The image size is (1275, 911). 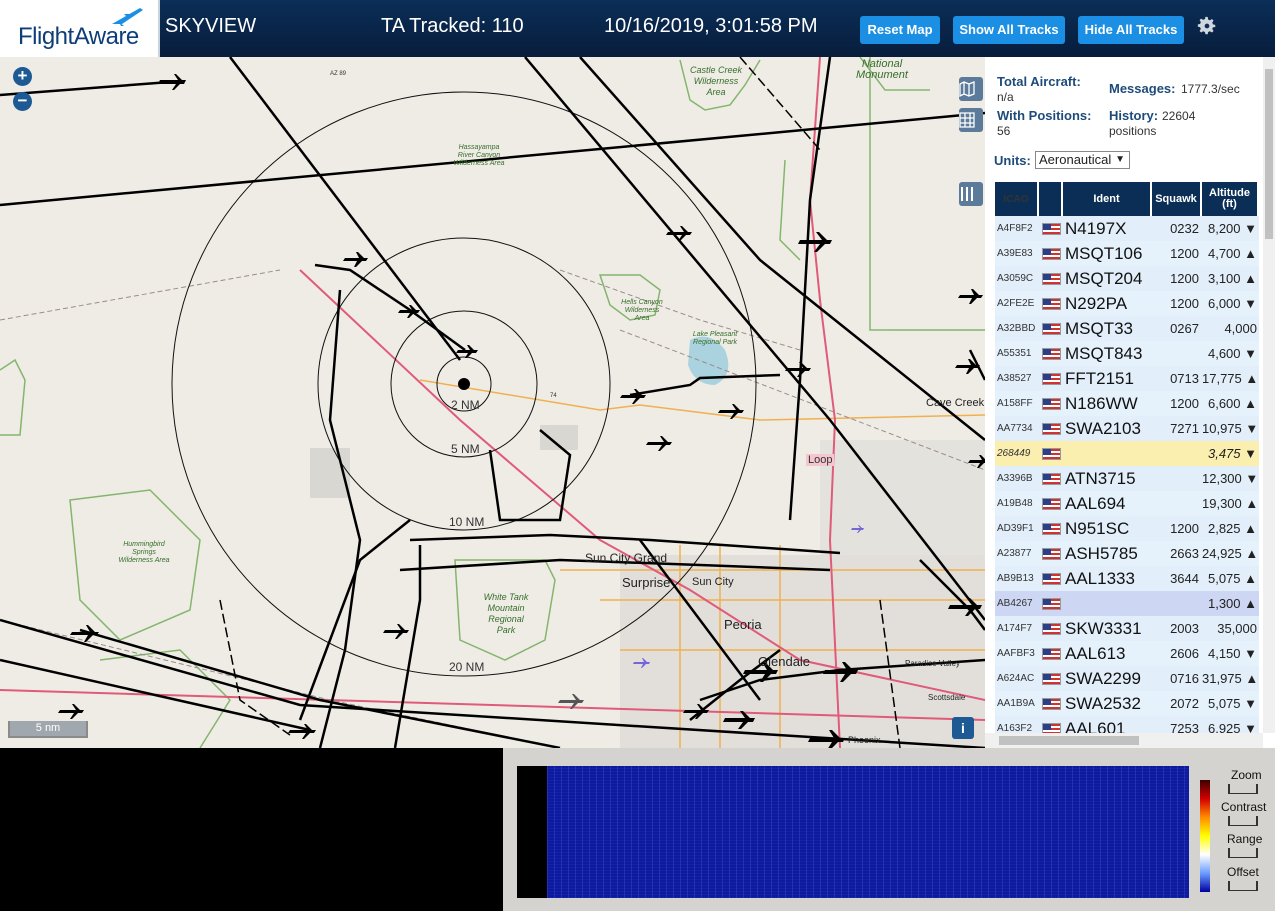 I want to click on flightaware-logo: FlightAware, so click(x=80, y=28).